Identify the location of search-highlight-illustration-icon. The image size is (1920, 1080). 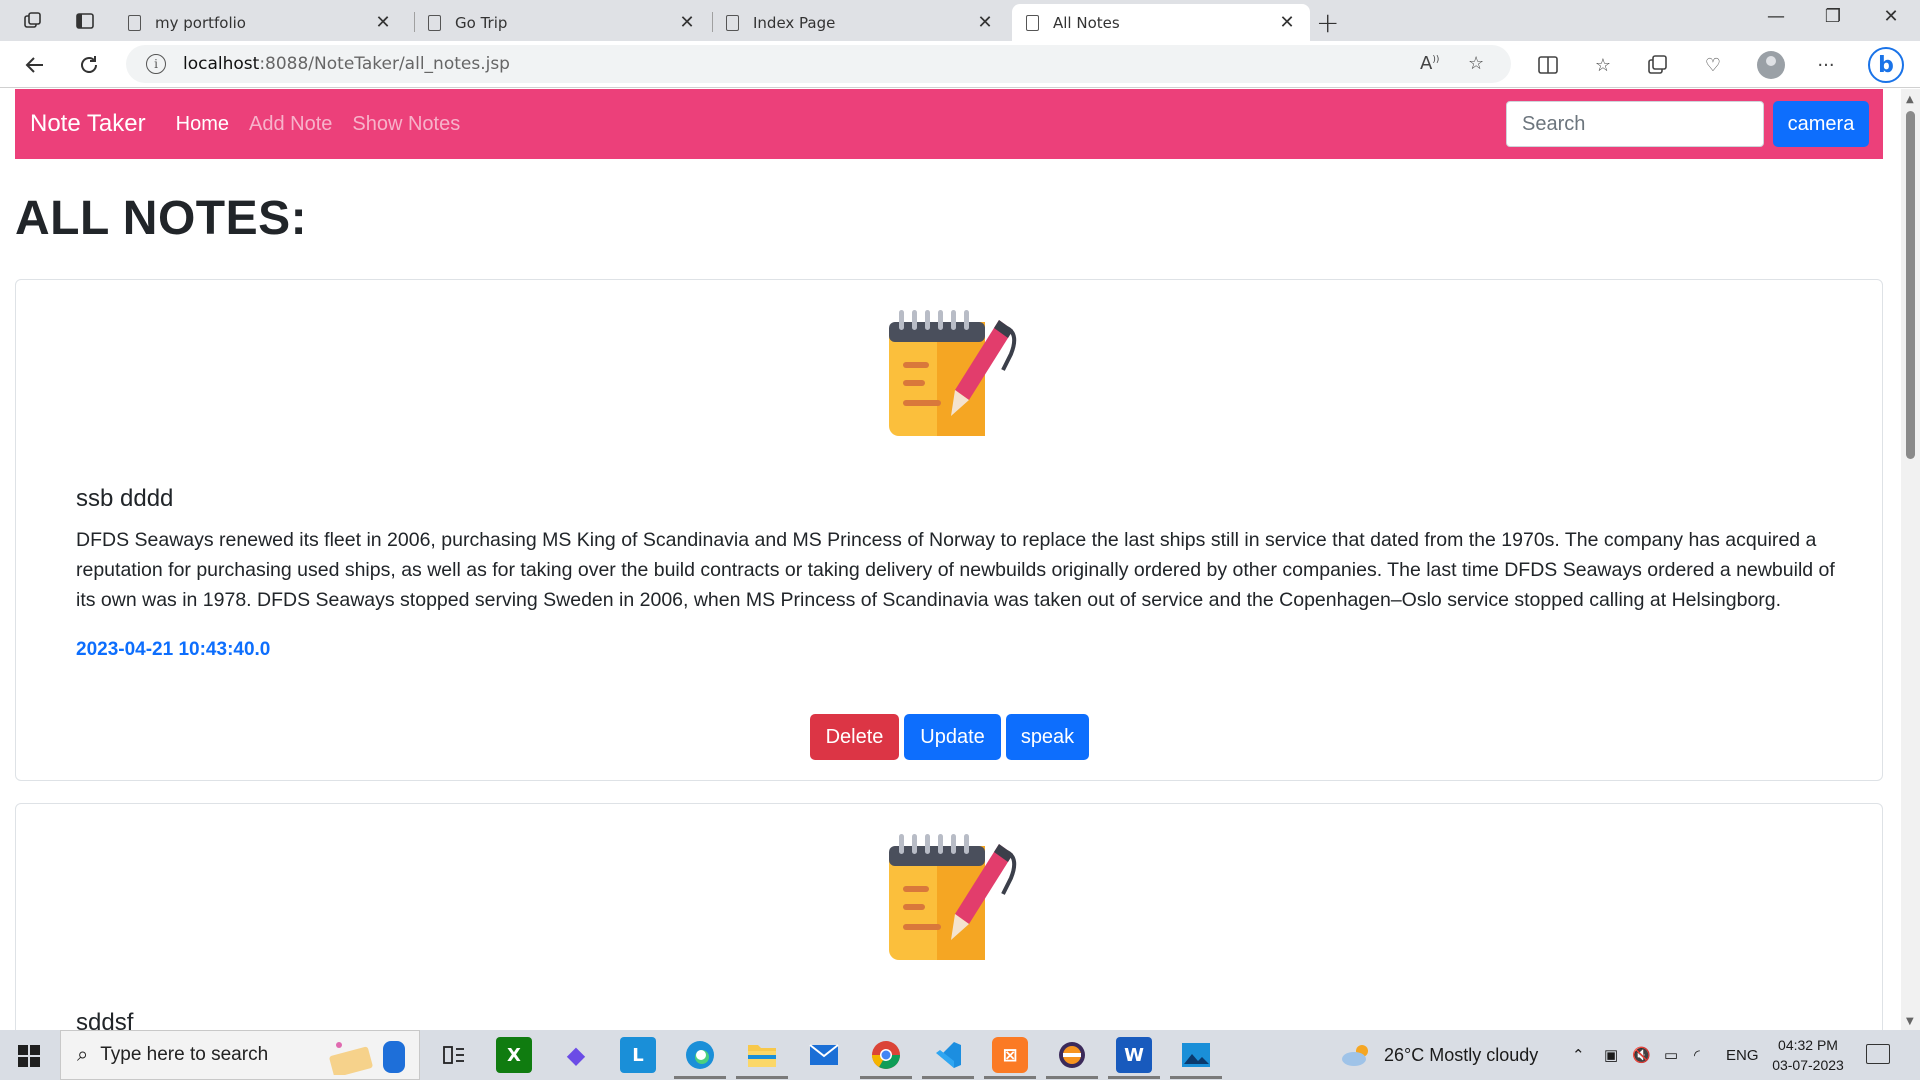
(367, 1058).